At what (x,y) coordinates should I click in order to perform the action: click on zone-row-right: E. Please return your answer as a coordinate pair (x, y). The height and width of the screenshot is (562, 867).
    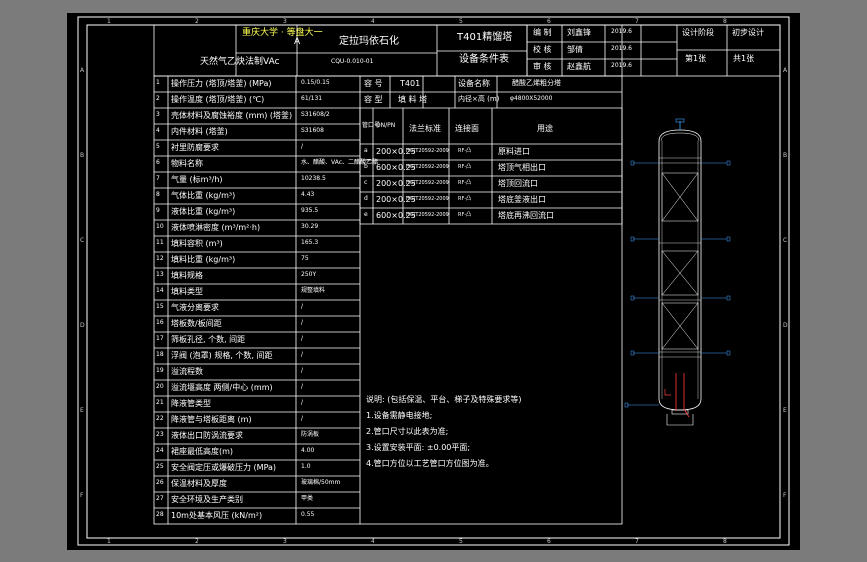
    Looking at the image, I should click on (785, 410).